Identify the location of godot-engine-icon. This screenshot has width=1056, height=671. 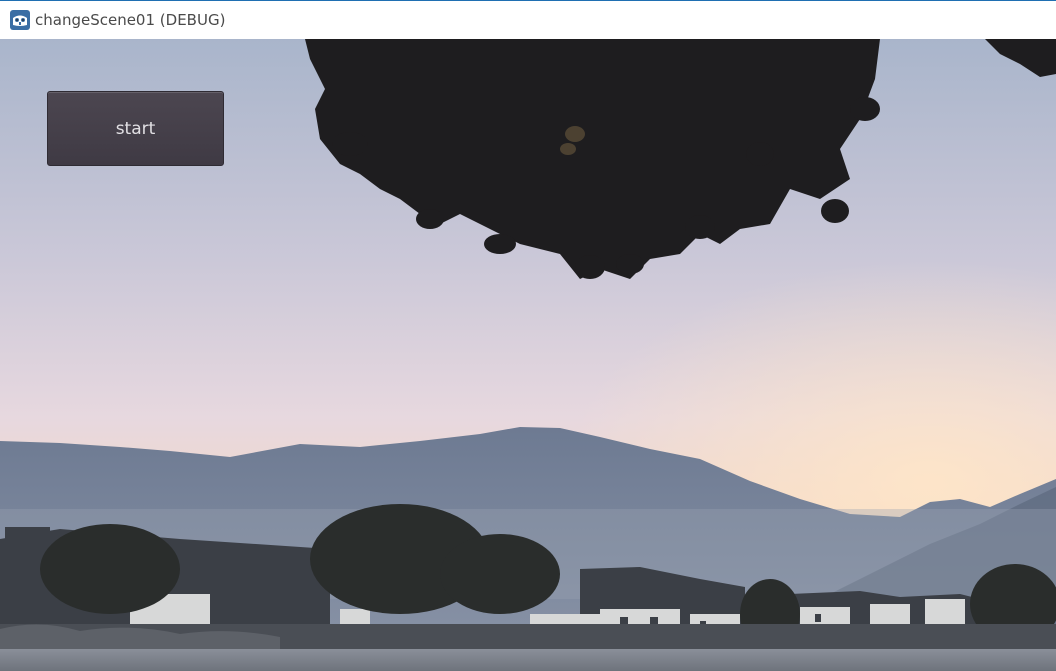
(20, 20).